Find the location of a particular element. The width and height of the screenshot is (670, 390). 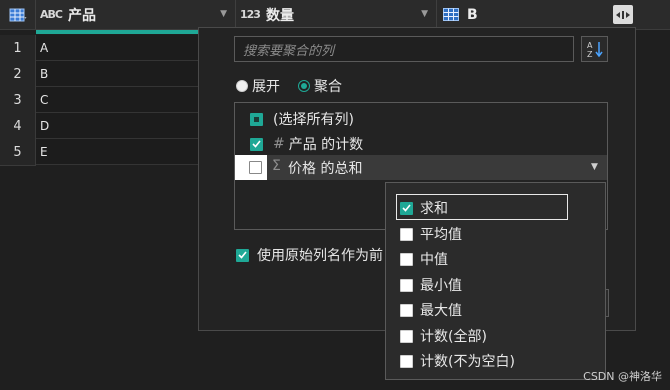

dropdown-item-label: 平均值 is located at coordinates (441, 235).